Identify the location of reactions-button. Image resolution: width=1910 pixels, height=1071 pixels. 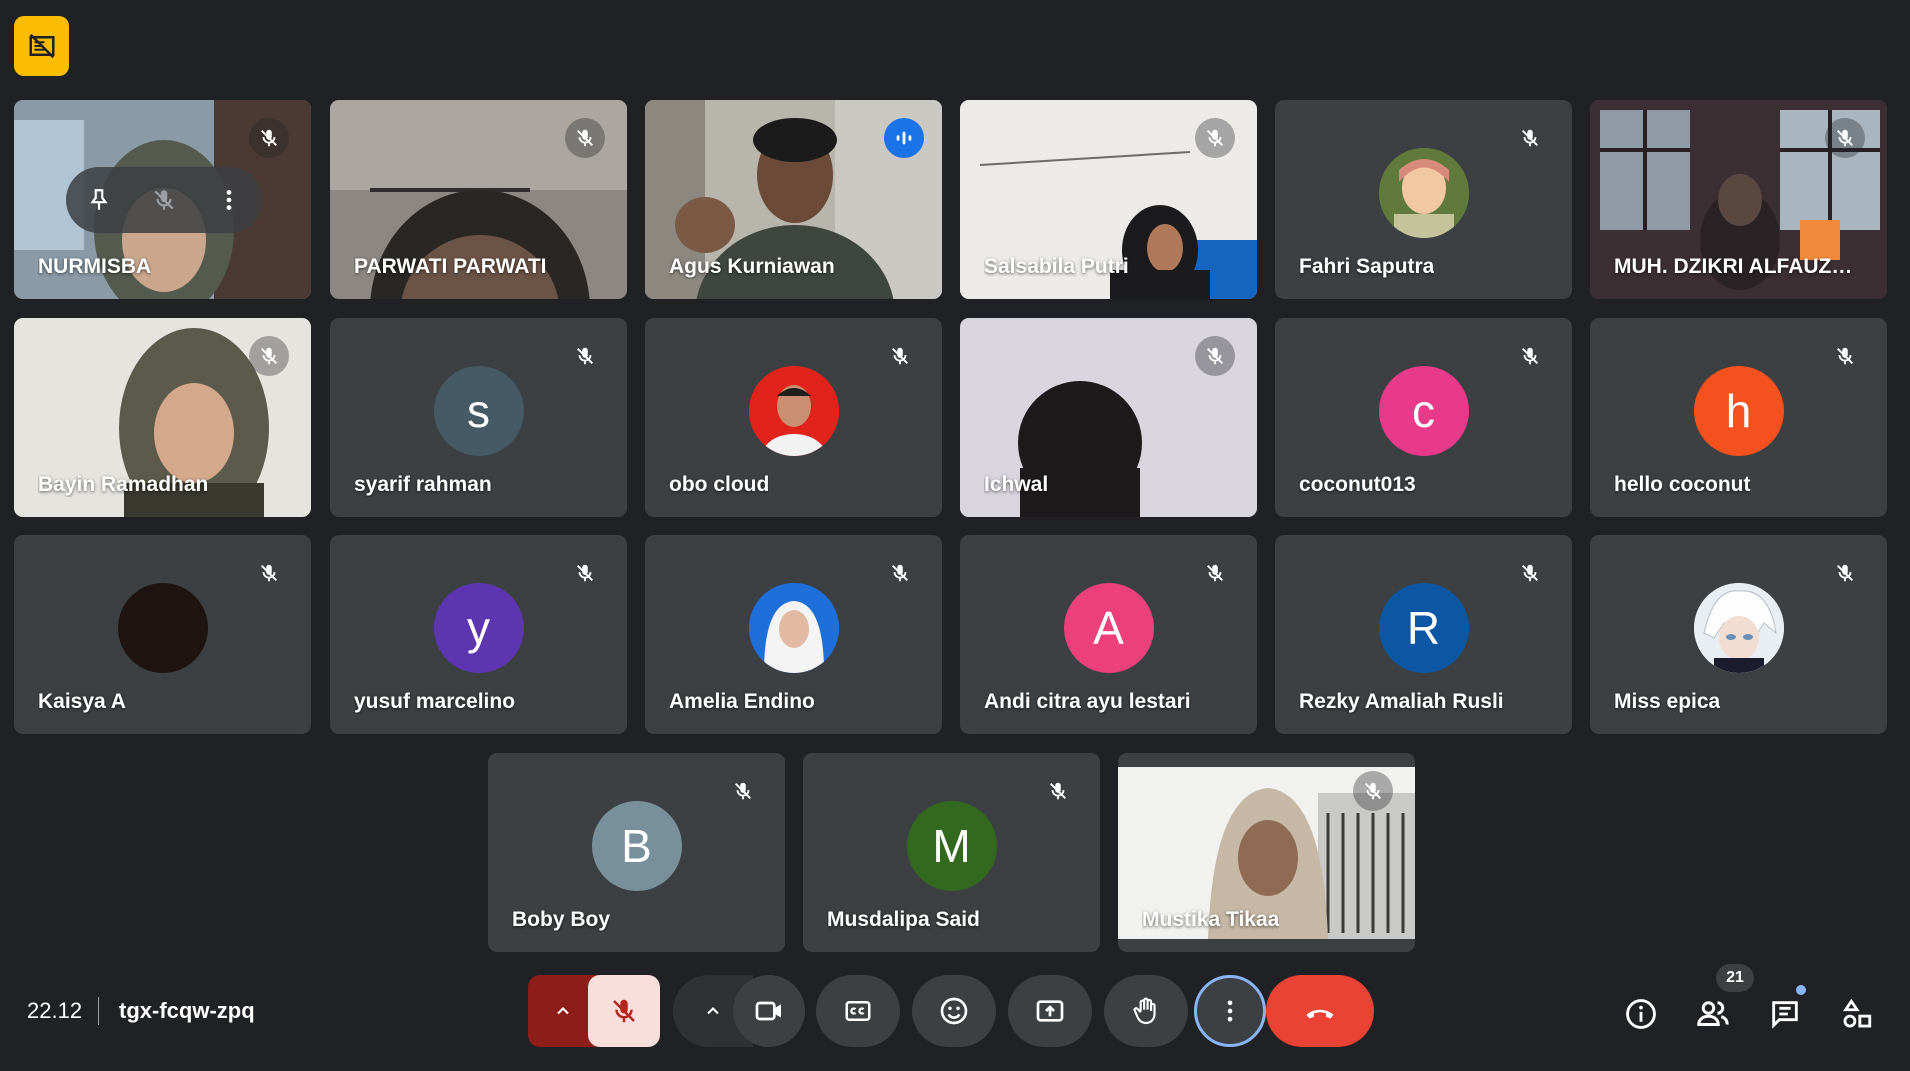
(954, 1011).